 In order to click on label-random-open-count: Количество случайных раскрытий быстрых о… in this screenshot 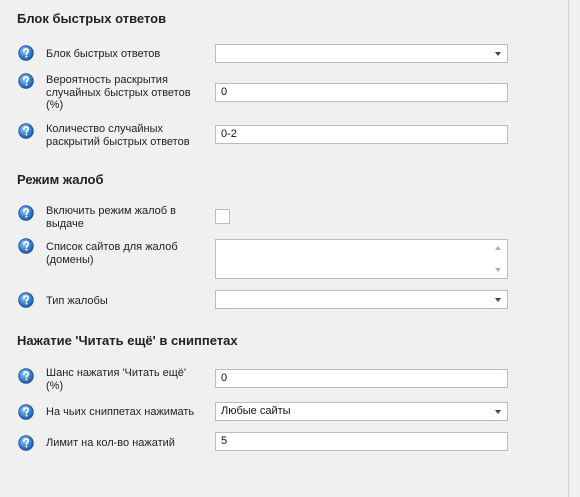, I will do `click(118, 135)`.